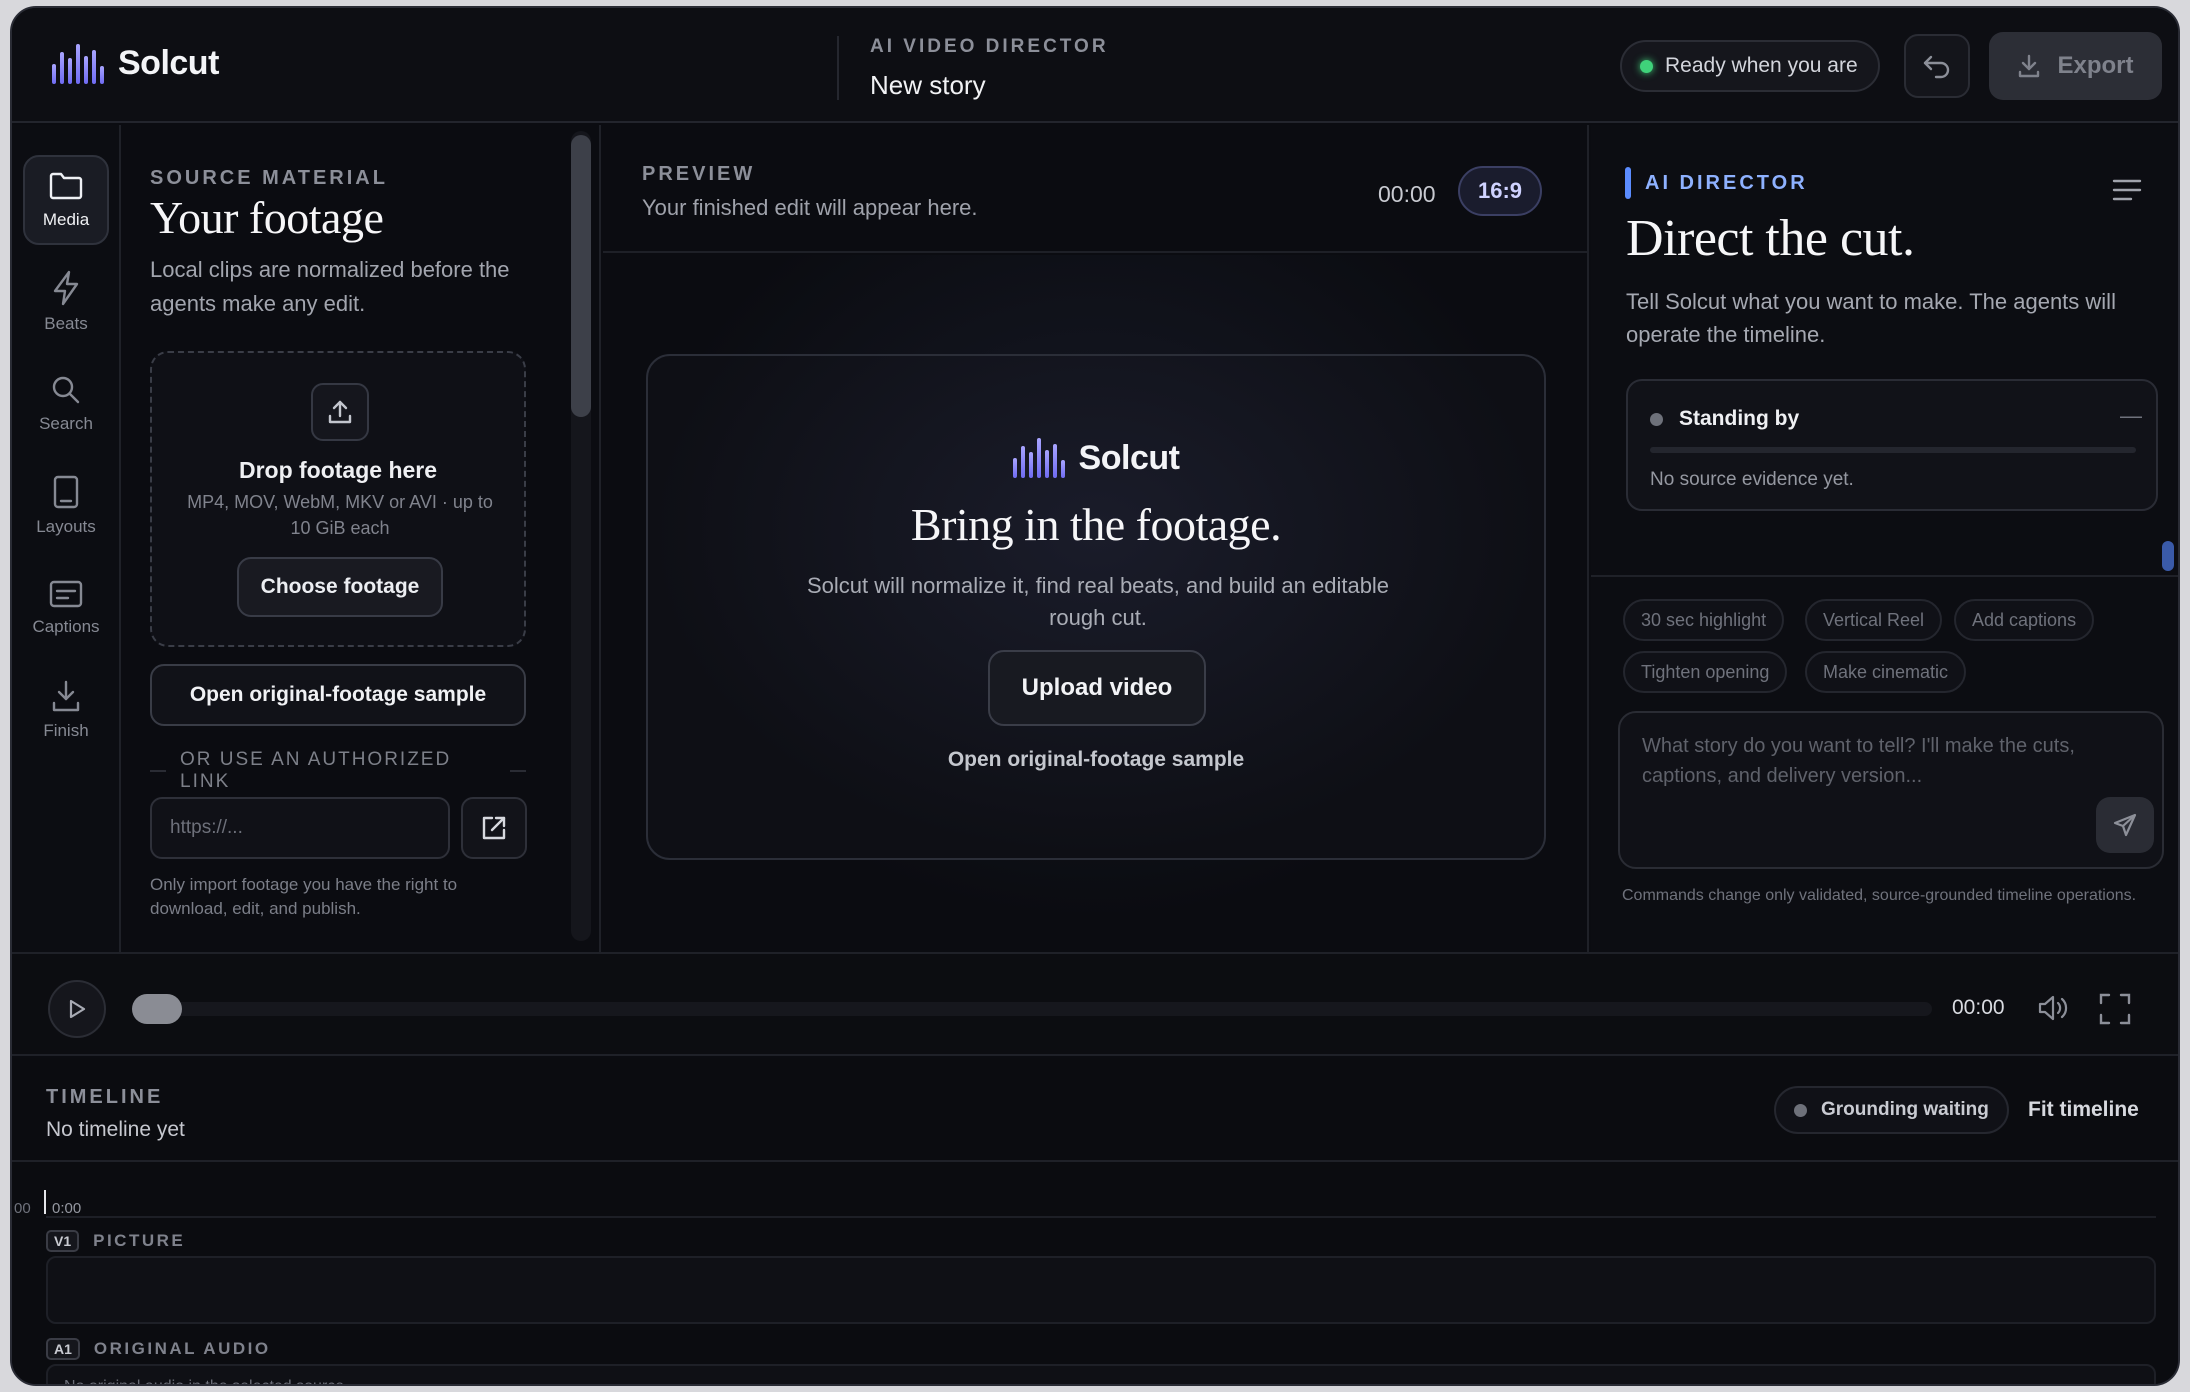 The height and width of the screenshot is (1392, 2190). I want to click on captions-icon, so click(66, 594).